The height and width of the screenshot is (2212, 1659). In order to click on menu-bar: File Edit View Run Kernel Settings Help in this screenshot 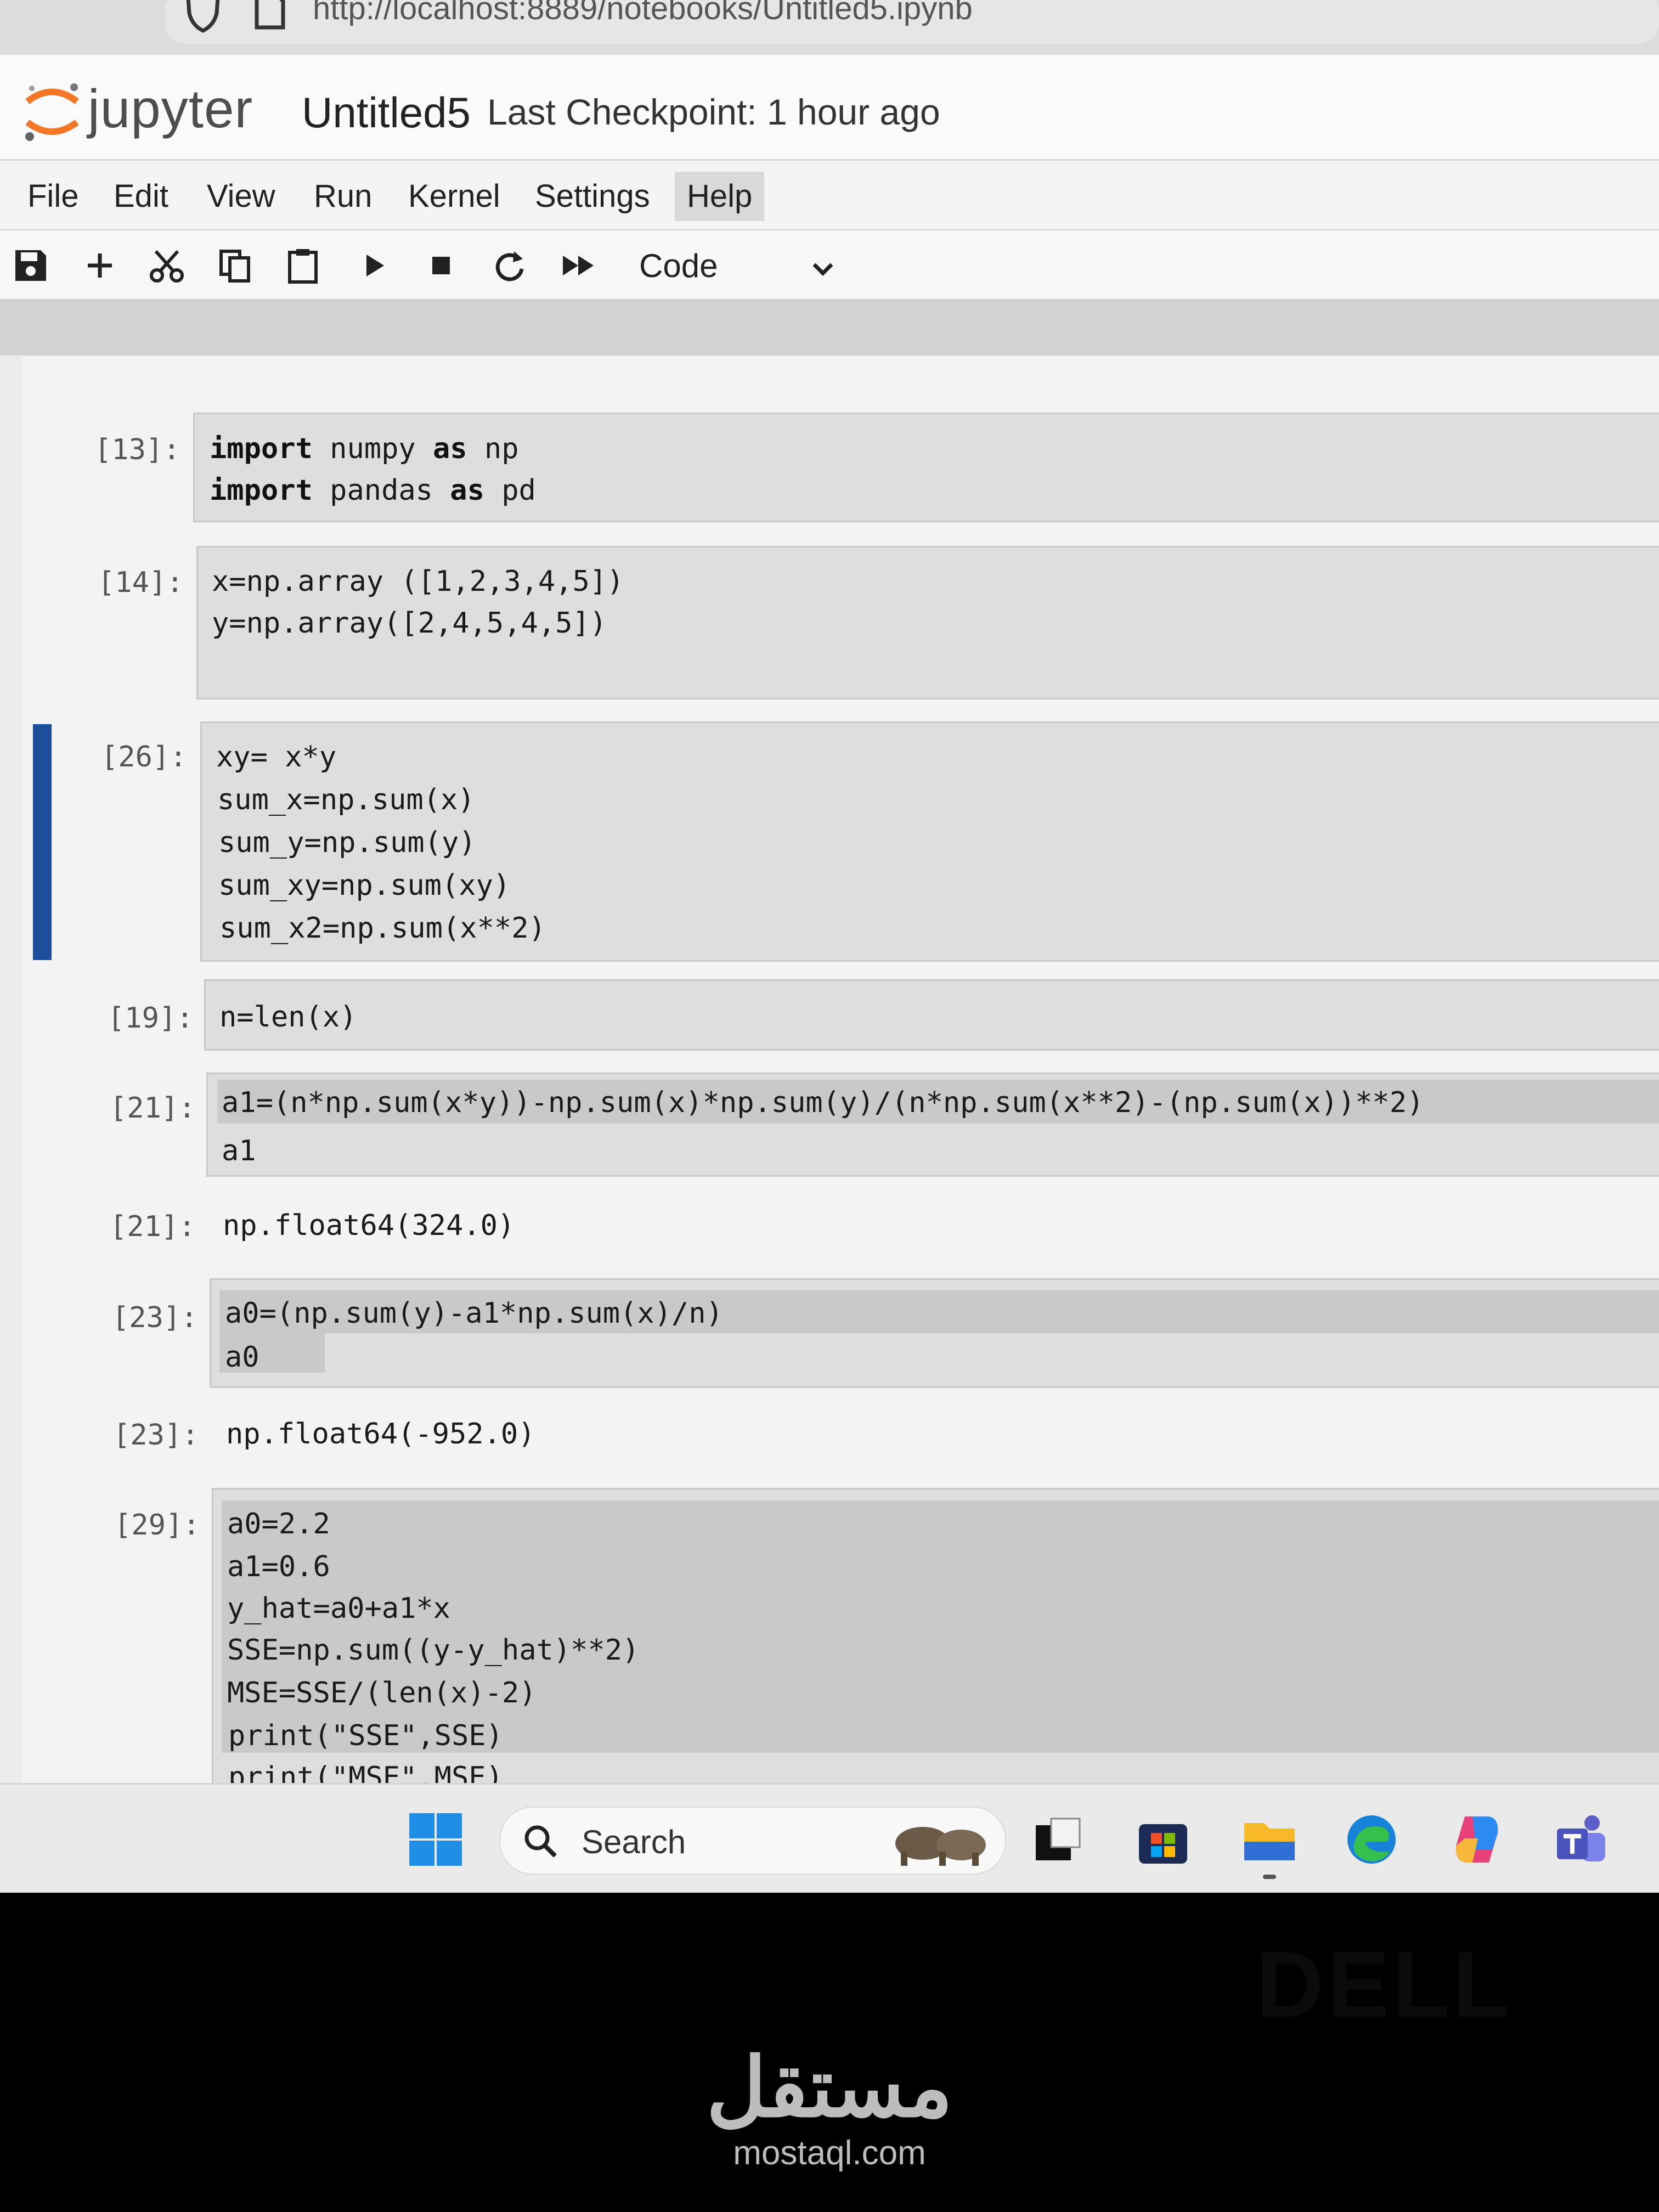, I will do `click(830, 196)`.